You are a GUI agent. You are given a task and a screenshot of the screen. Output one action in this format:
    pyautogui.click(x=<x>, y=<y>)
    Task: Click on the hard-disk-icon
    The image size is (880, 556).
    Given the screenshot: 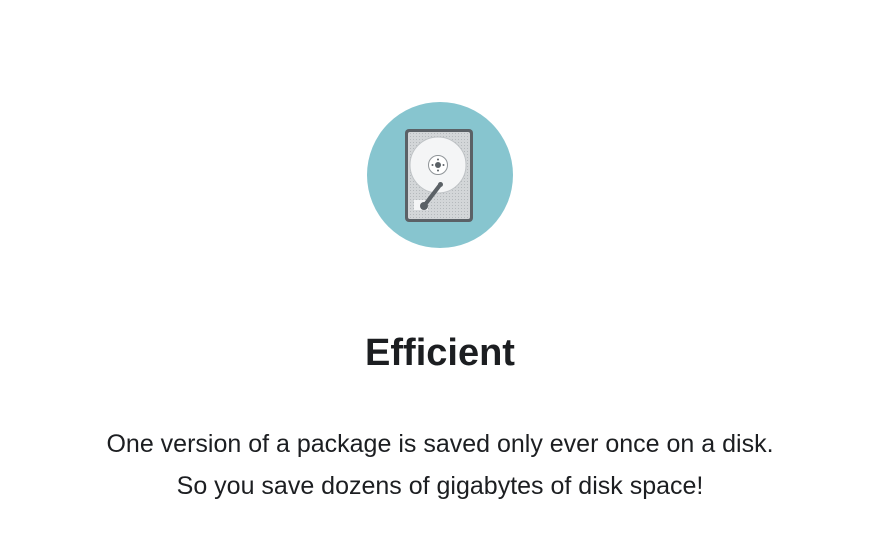 What is the action you would take?
    pyautogui.click(x=440, y=175)
    